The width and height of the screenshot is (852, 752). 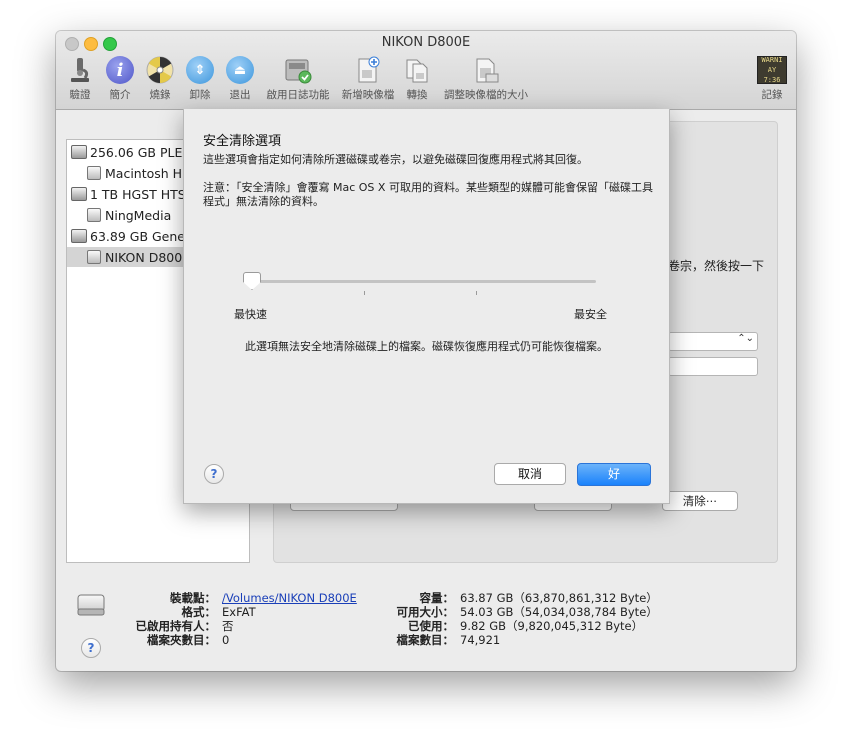 What do you see at coordinates (129, 215) in the screenshot?
I see `disk-list-item: NingMedia` at bounding box center [129, 215].